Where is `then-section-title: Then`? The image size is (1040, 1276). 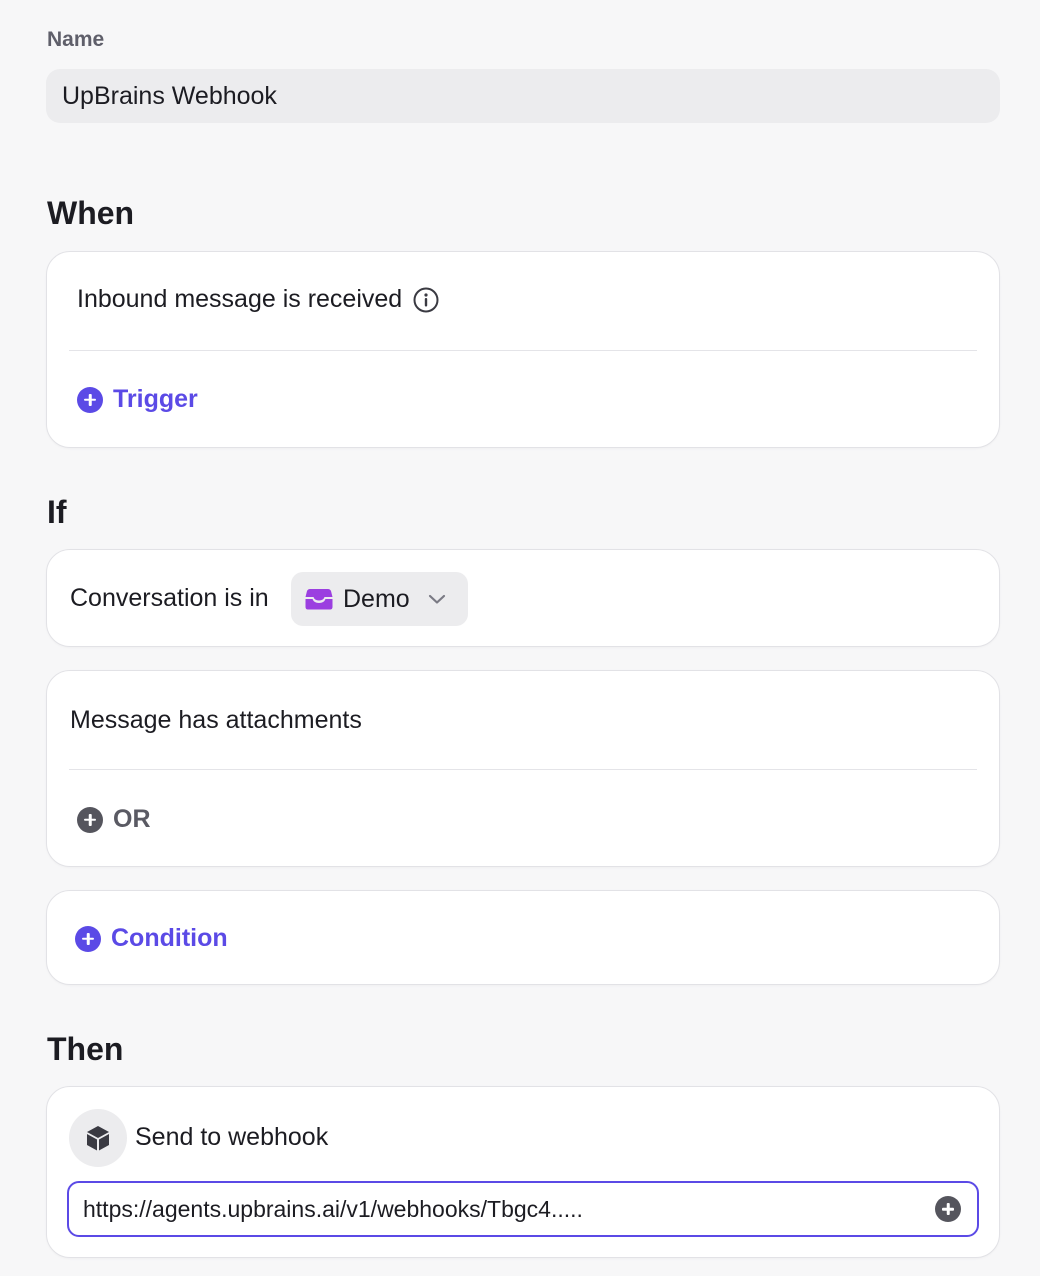 then-section-title: Then is located at coordinates (85, 1049).